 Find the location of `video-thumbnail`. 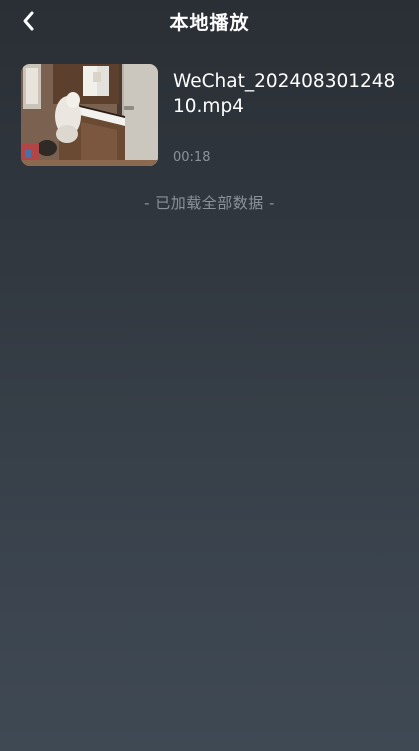

video-thumbnail is located at coordinates (89, 115).